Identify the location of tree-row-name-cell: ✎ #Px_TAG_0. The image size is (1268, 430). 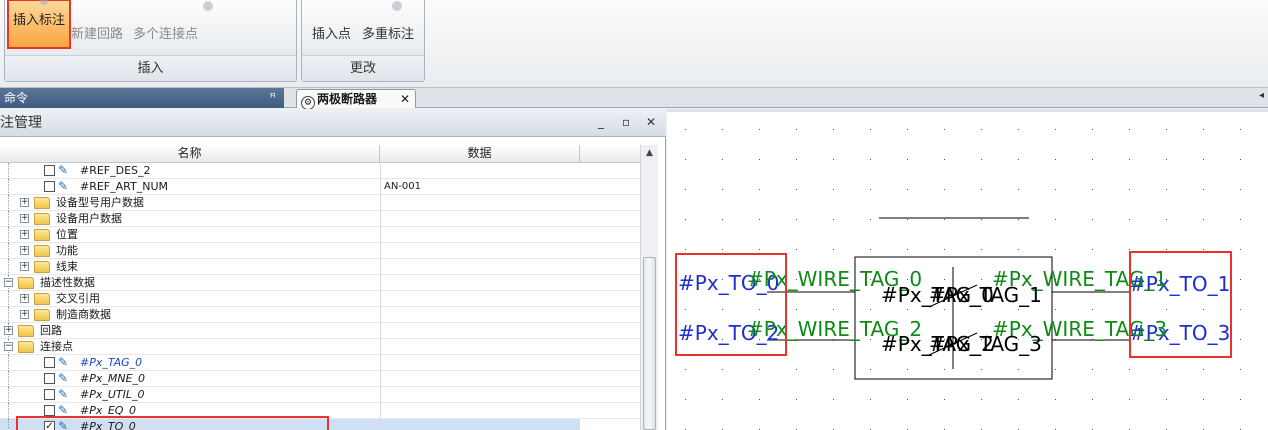
(190, 363).